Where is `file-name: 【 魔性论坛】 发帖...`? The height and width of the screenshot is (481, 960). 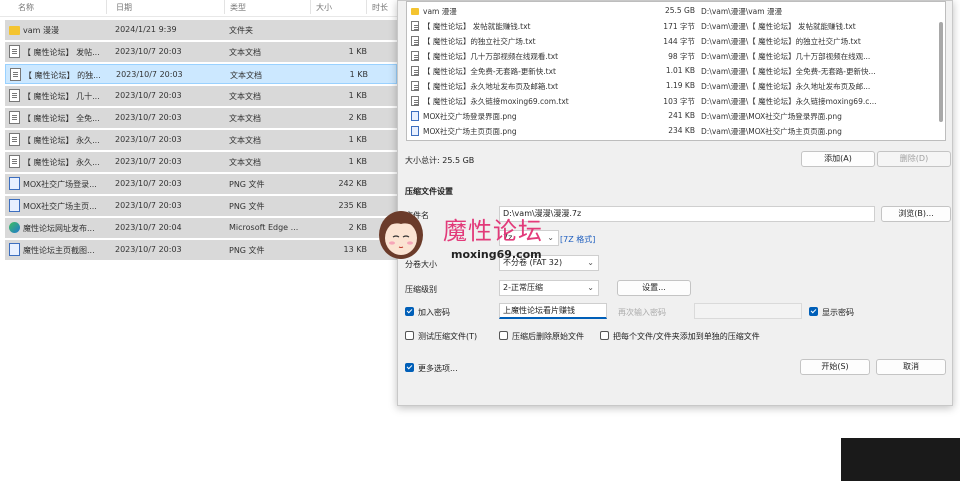 file-name: 【 魔性论坛】 发帖... is located at coordinates (61, 52).